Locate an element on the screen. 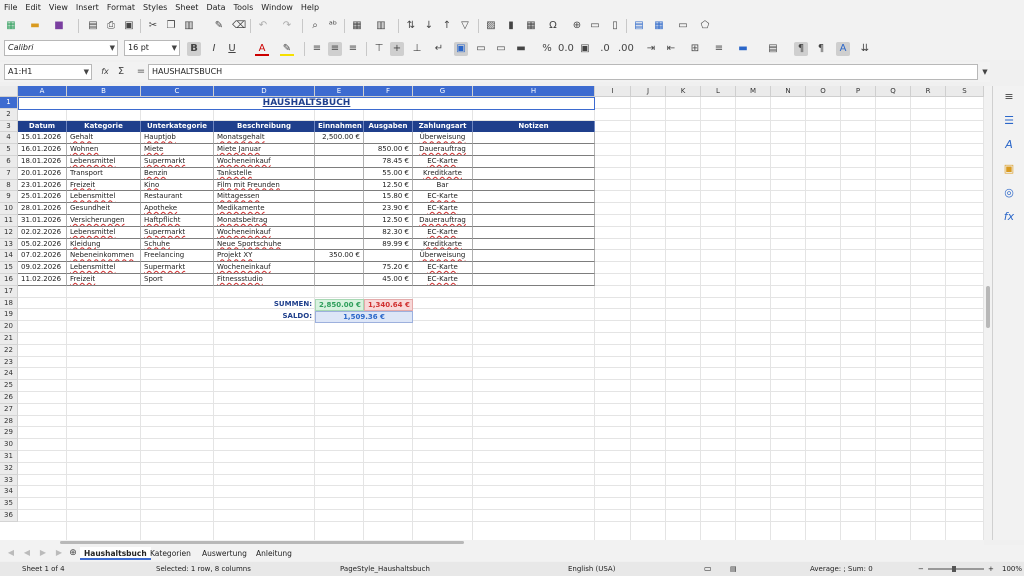 Image resolution: width=1024 pixels, height=576 pixels. row-header: 4 is located at coordinates (9, 138).